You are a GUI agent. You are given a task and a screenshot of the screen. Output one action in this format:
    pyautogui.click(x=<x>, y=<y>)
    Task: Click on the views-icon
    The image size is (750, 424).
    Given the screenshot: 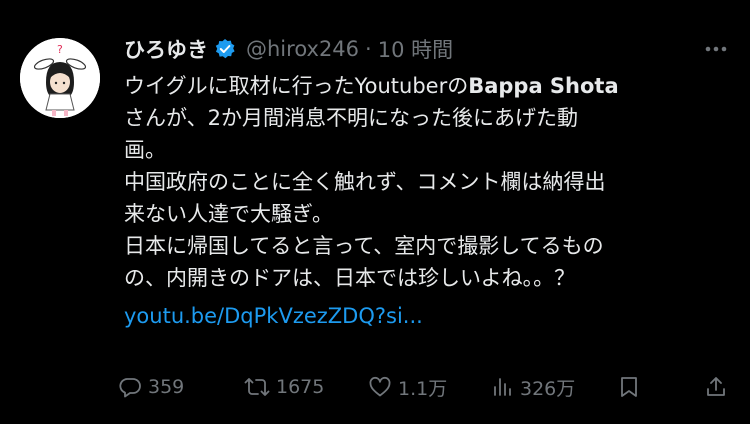 What is the action you would take?
    pyautogui.click(x=502, y=387)
    